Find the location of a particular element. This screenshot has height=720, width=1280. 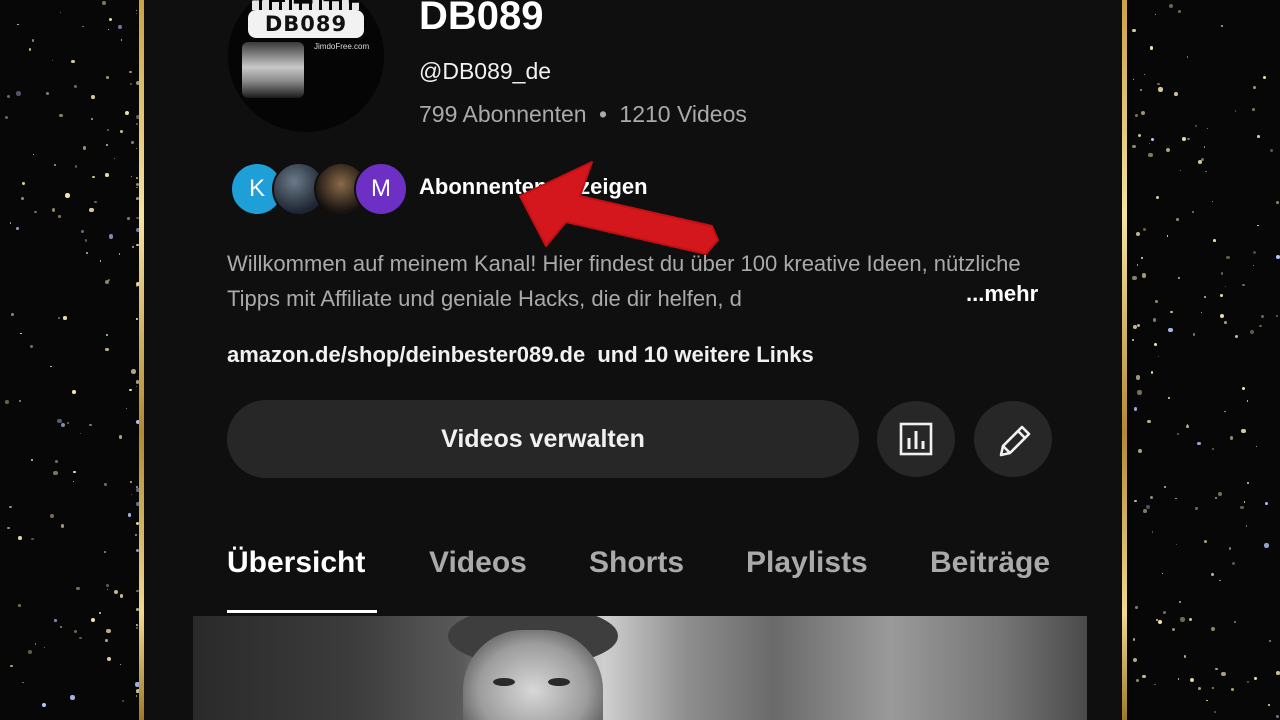

tab-posts: Beiträge is located at coordinates (994, 563).